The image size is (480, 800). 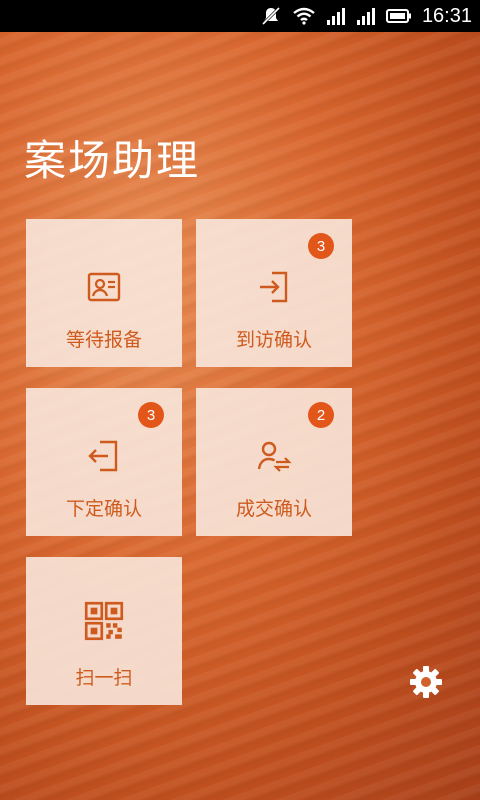 I want to click on qr-code-icon, so click(x=104, y=621).